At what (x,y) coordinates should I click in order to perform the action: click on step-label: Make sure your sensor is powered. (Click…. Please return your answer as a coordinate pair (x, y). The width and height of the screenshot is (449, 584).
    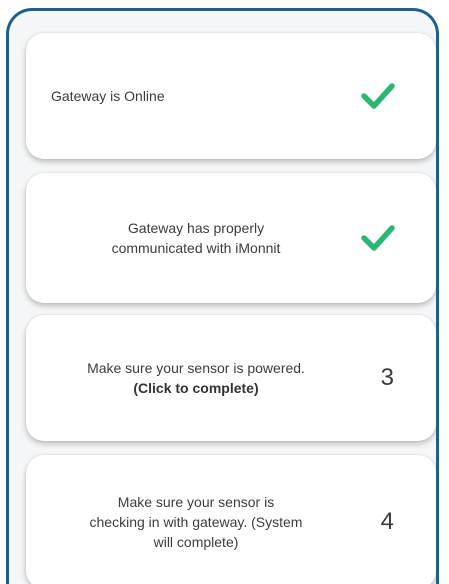
    Looking at the image, I should click on (196, 378).